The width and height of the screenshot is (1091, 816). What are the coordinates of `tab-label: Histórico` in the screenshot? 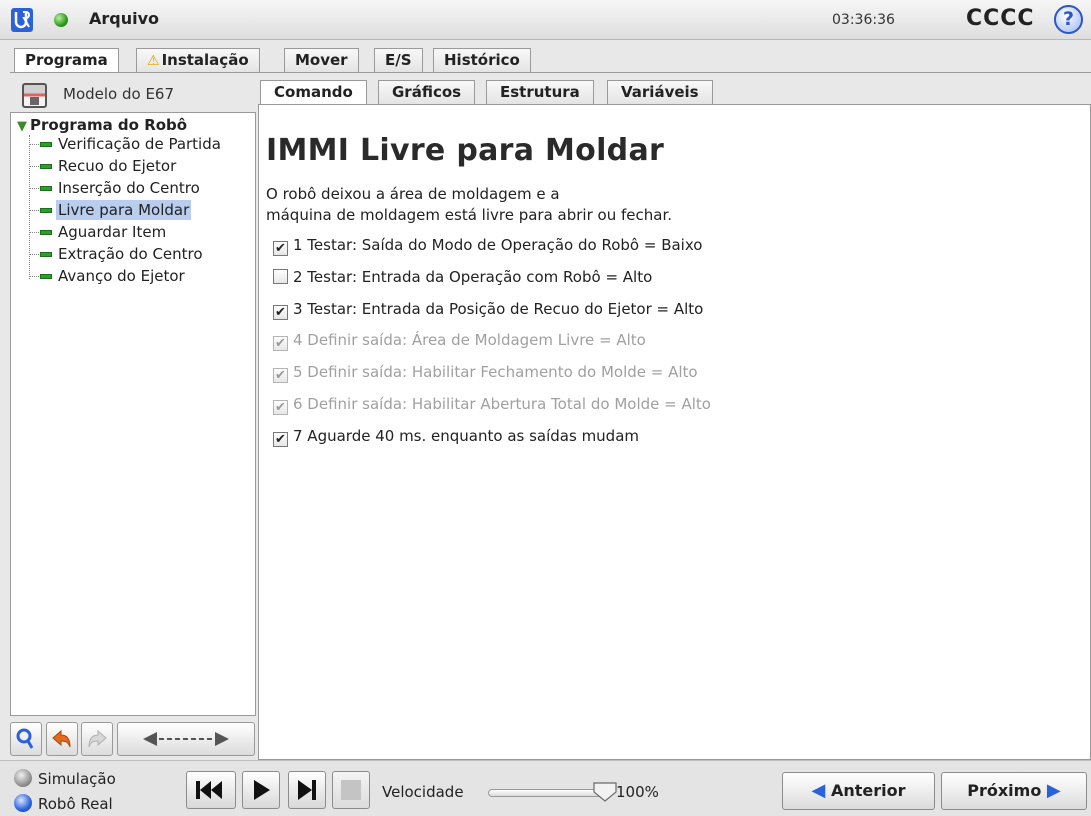 It's located at (482, 60).